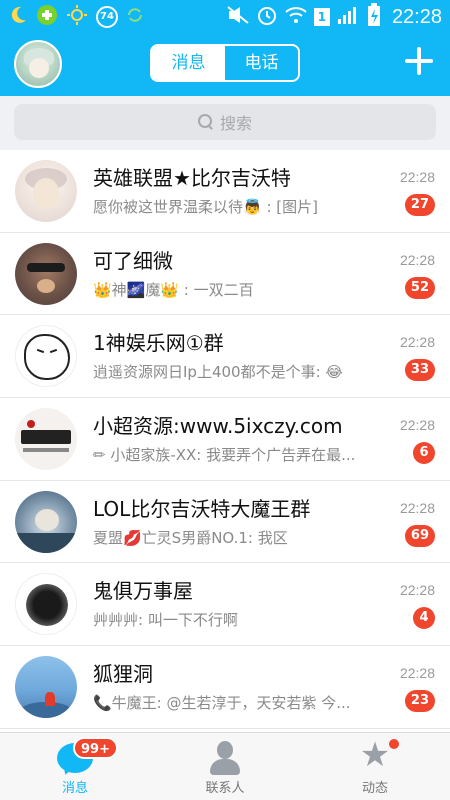 Image resolution: width=450 pixels, height=800 pixels. I want to click on my-avatar, so click(38, 64).